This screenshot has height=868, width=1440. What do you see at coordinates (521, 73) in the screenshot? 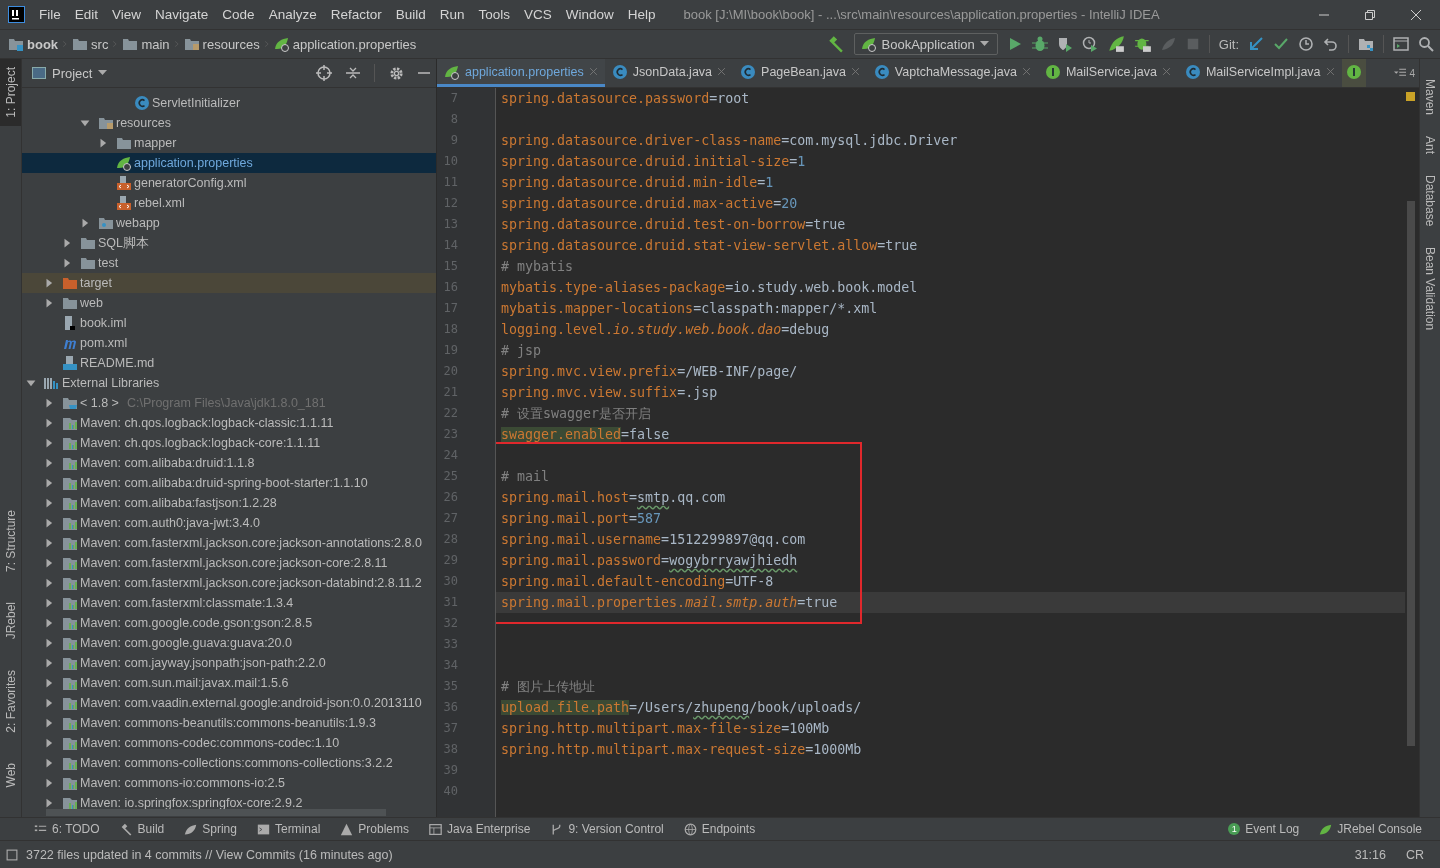
I see `editor-tab: application.properties` at bounding box center [521, 73].